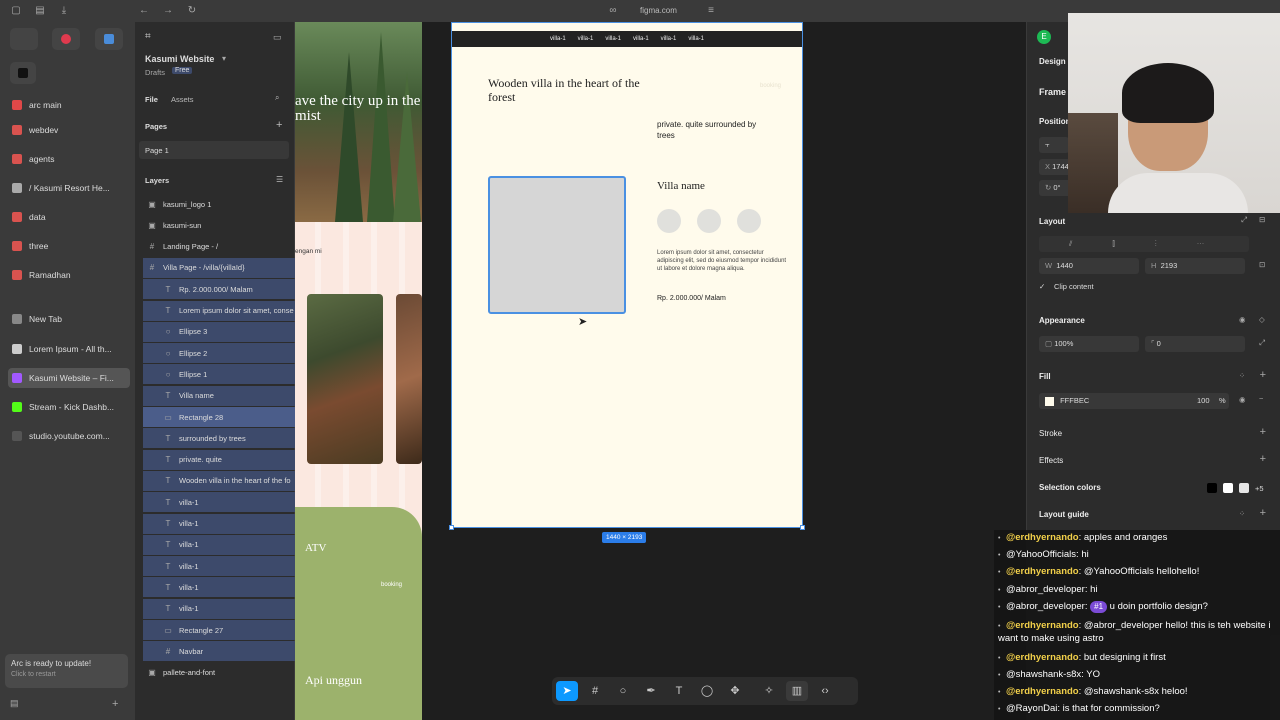 This screenshot has width=1280, height=720. Describe the element at coordinates (1195, 266) in the screenshot. I see `height-field: H 2193` at that location.